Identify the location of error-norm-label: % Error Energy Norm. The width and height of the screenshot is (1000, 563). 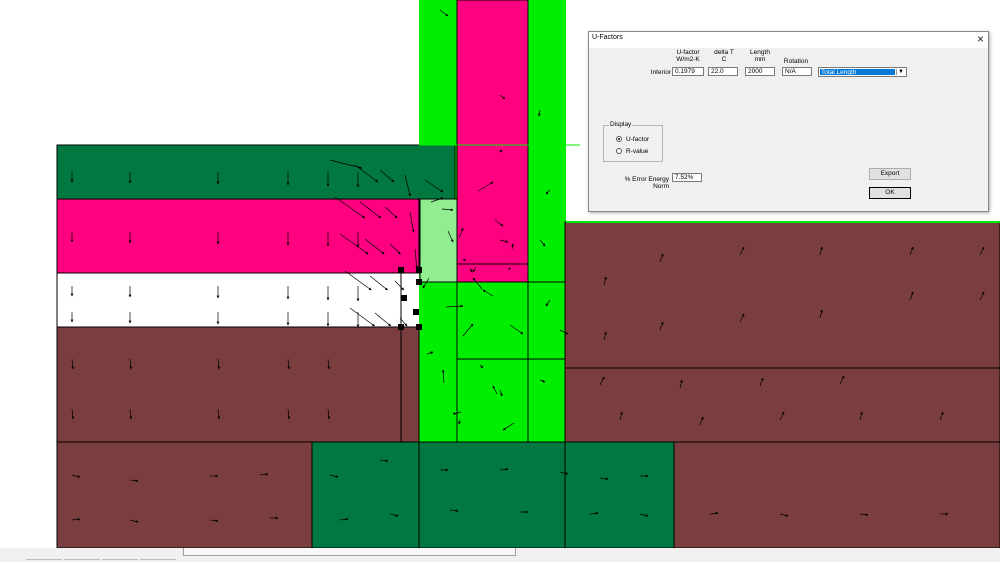
(646, 183).